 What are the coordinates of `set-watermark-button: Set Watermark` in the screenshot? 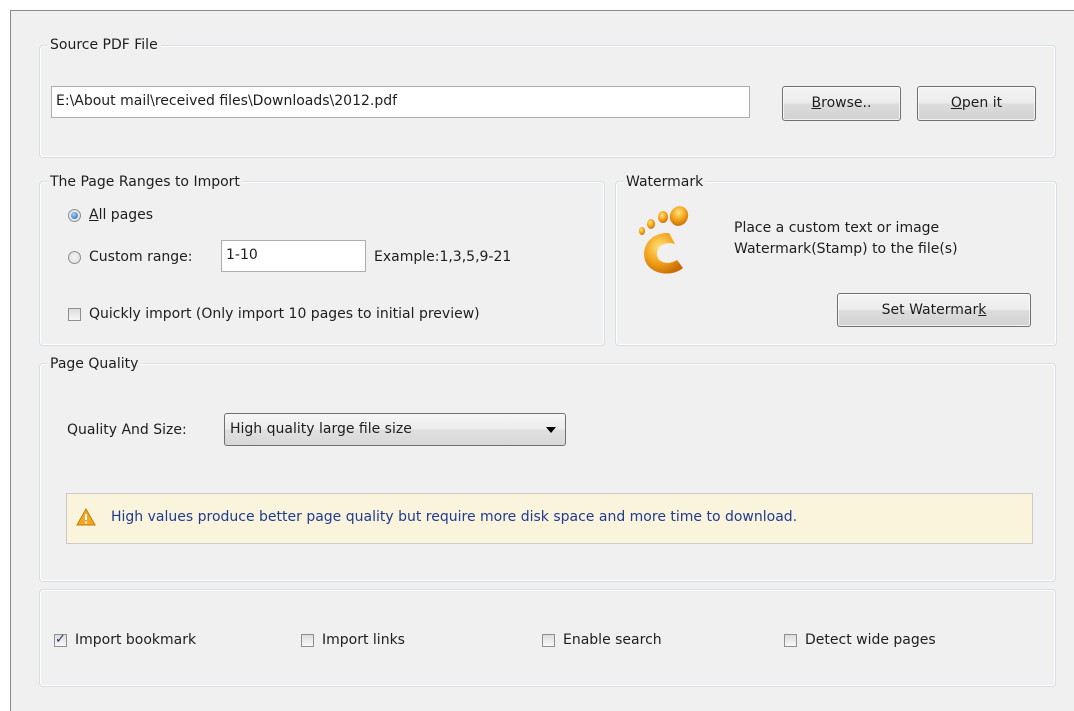 It's located at (934, 310).